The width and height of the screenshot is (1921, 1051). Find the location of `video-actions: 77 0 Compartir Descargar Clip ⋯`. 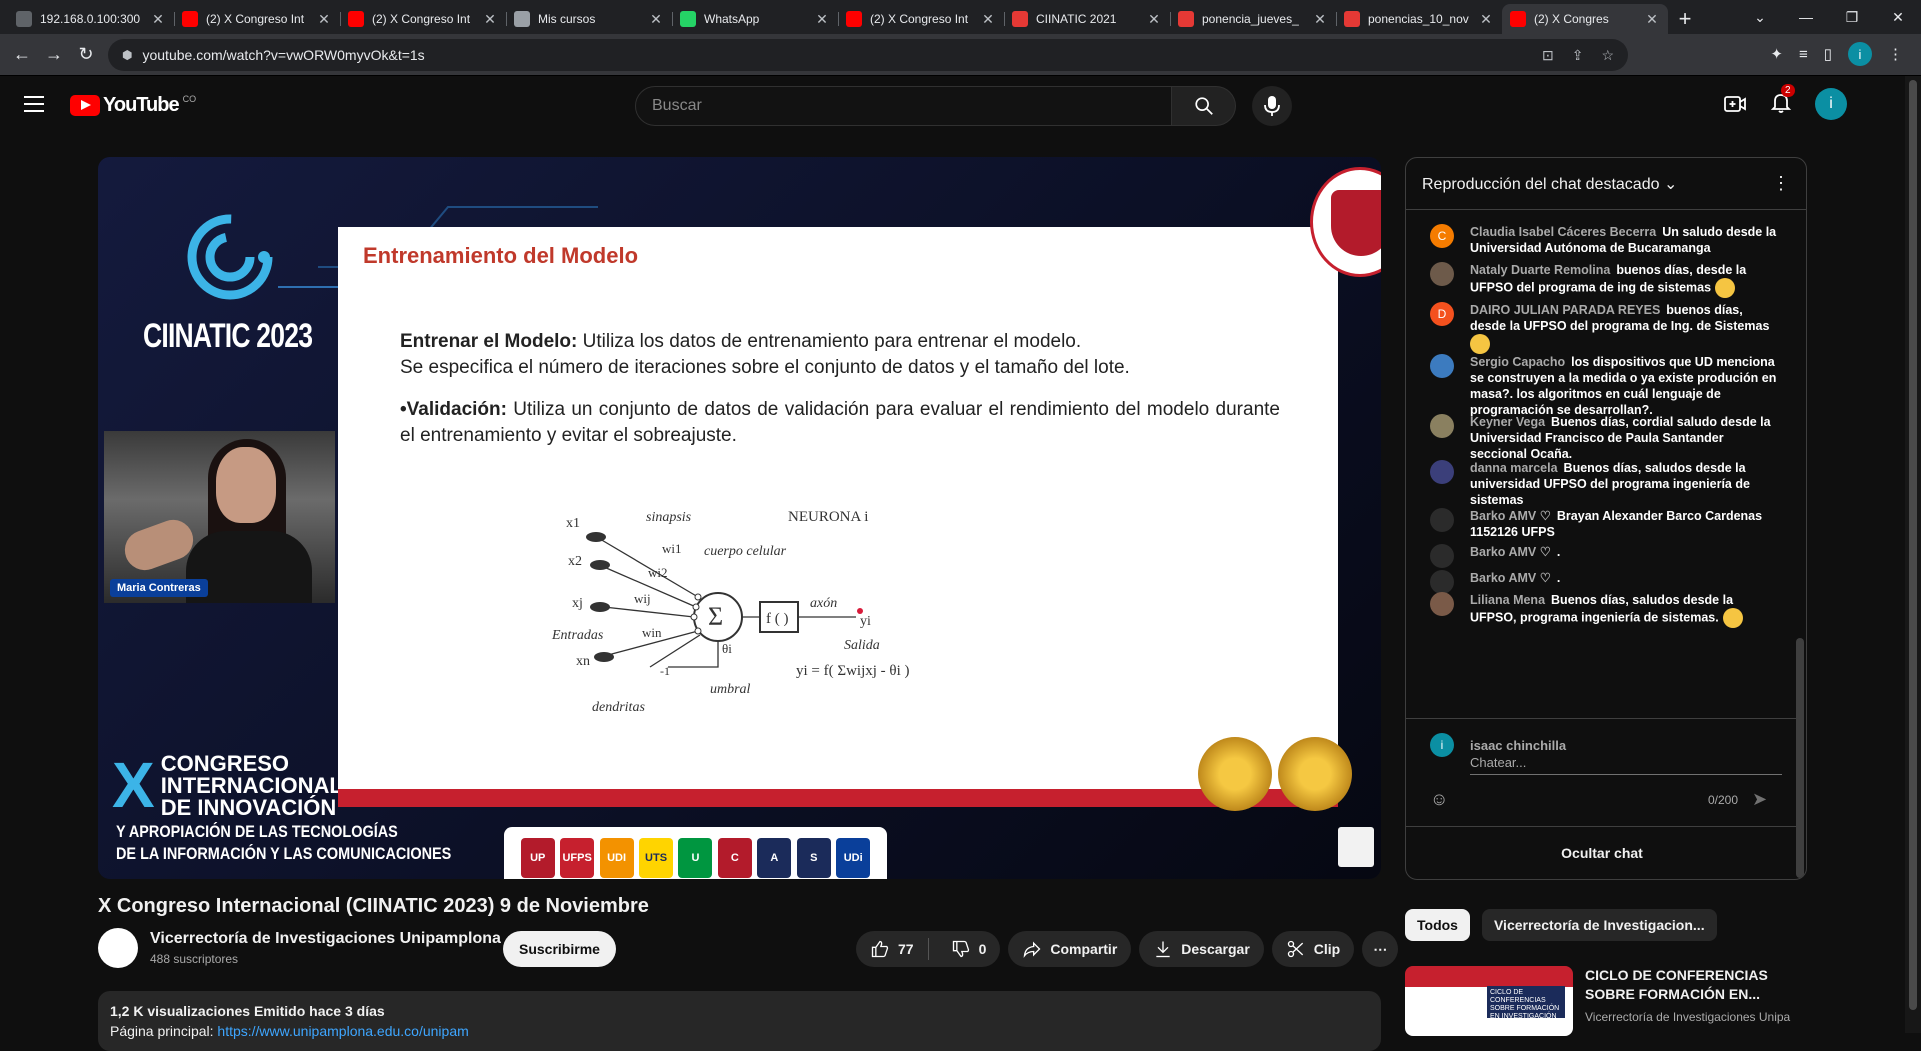

video-actions: 77 0 Compartir Descargar Clip ⋯ is located at coordinates (1127, 949).